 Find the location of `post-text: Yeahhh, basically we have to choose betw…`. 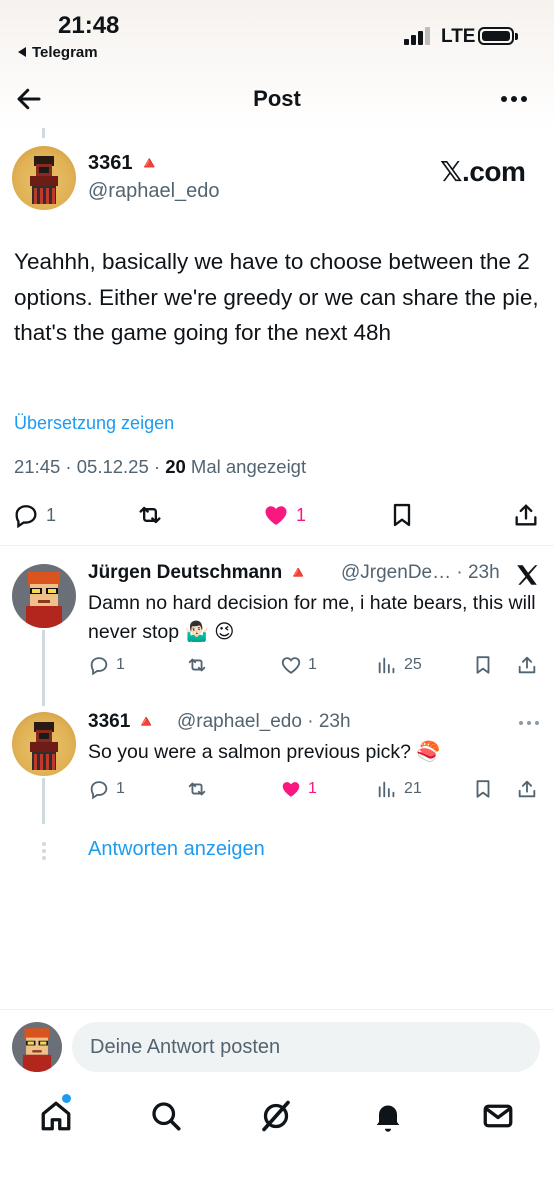

post-text: Yeahhh, basically we have to choose betw… is located at coordinates (276, 297).